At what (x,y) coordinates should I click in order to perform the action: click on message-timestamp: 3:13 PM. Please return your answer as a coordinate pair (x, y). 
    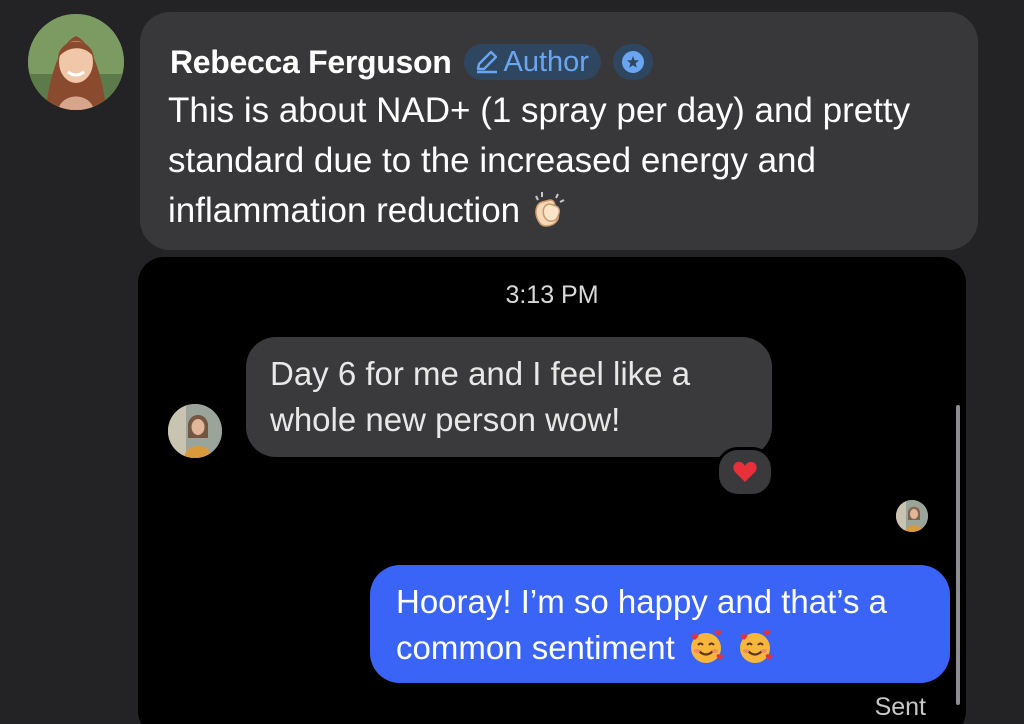
    Looking at the image, I should click on (552, 295).